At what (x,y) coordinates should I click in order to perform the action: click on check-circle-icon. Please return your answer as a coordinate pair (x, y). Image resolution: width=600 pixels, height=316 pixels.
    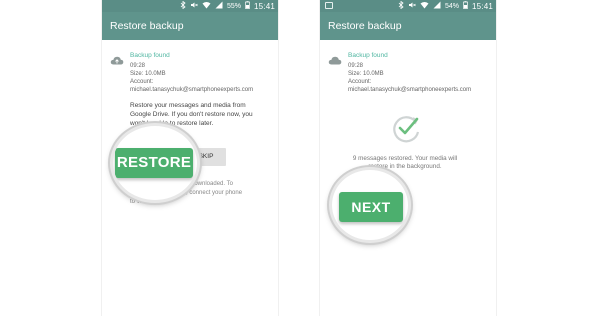
    Looking at the image, I should click on (406, 129).